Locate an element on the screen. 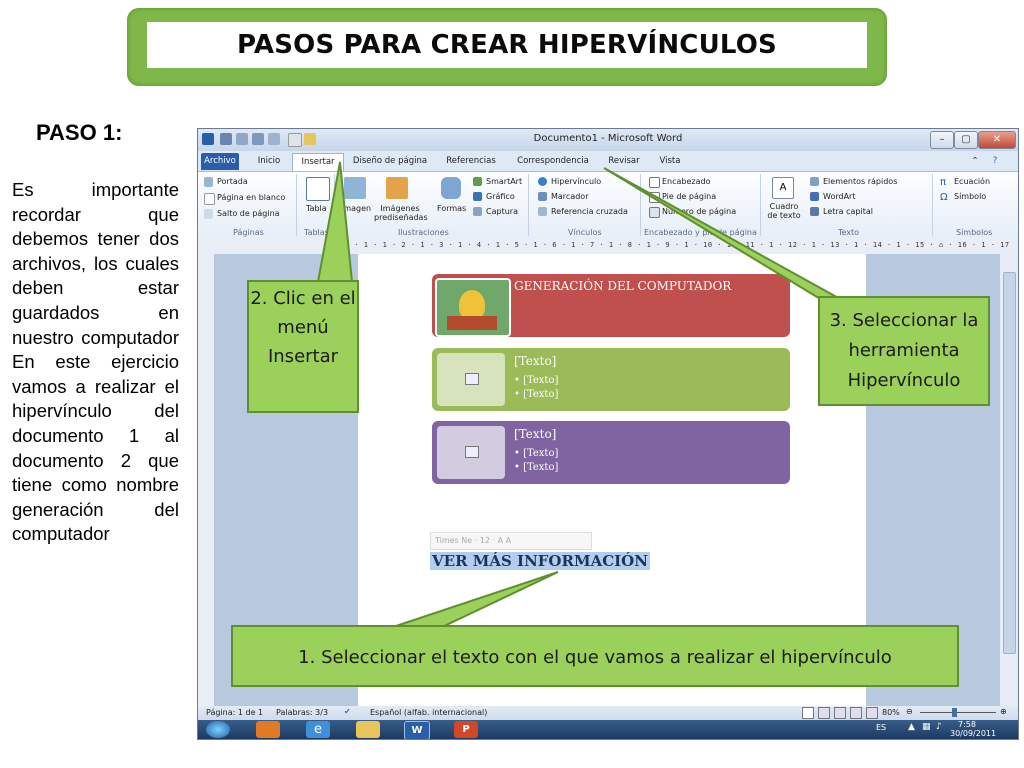 This screenshot has height=768, width=1024. window-title: Documento1 - Microsoft Word is located at coordinates (608, 138).